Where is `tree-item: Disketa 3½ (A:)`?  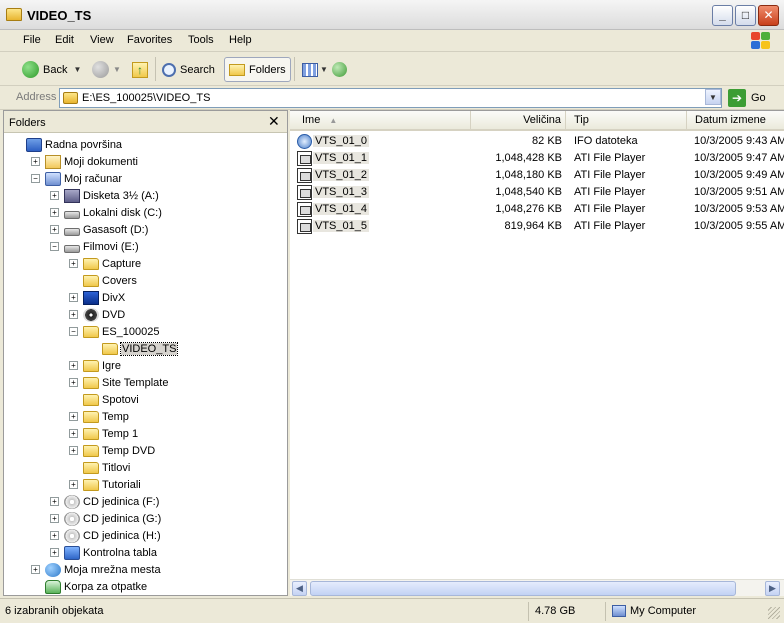 tree-item: Disketa 3½ (A:) is located at coordinates (111, 195).